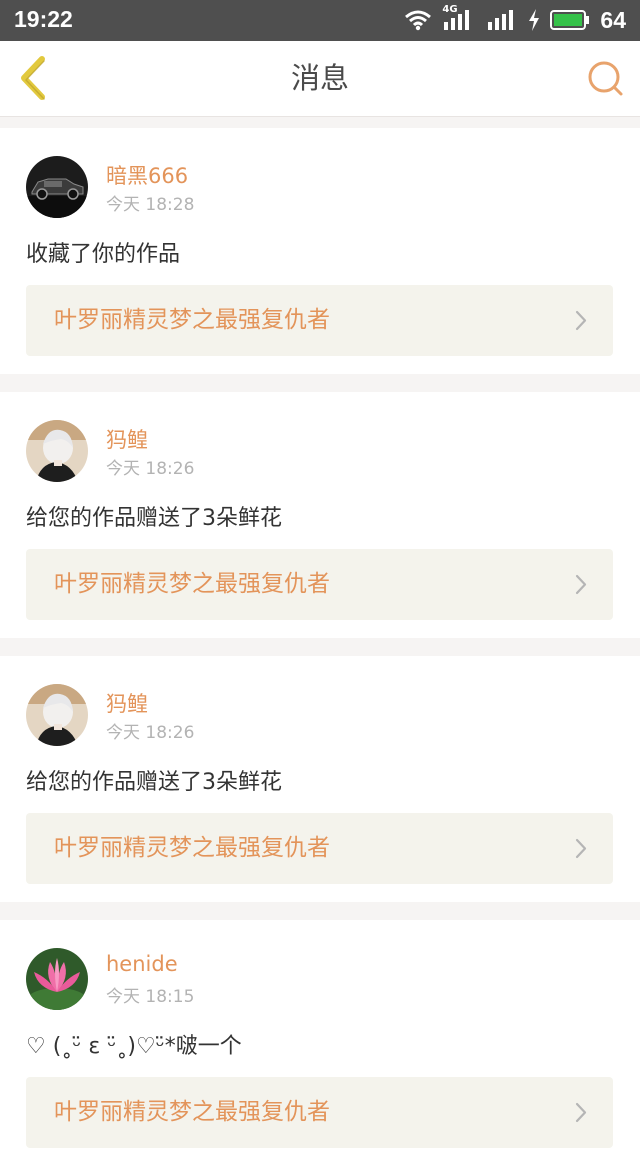 This screenshot has height=1166, width=640. I want to click on charging-icon, so click(534, 20).